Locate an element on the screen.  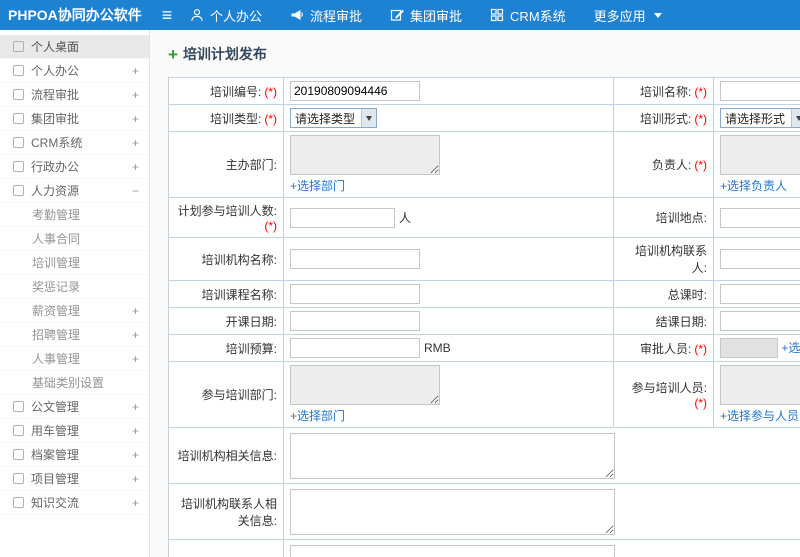
training-name-input is located at coordinates (760, 91).